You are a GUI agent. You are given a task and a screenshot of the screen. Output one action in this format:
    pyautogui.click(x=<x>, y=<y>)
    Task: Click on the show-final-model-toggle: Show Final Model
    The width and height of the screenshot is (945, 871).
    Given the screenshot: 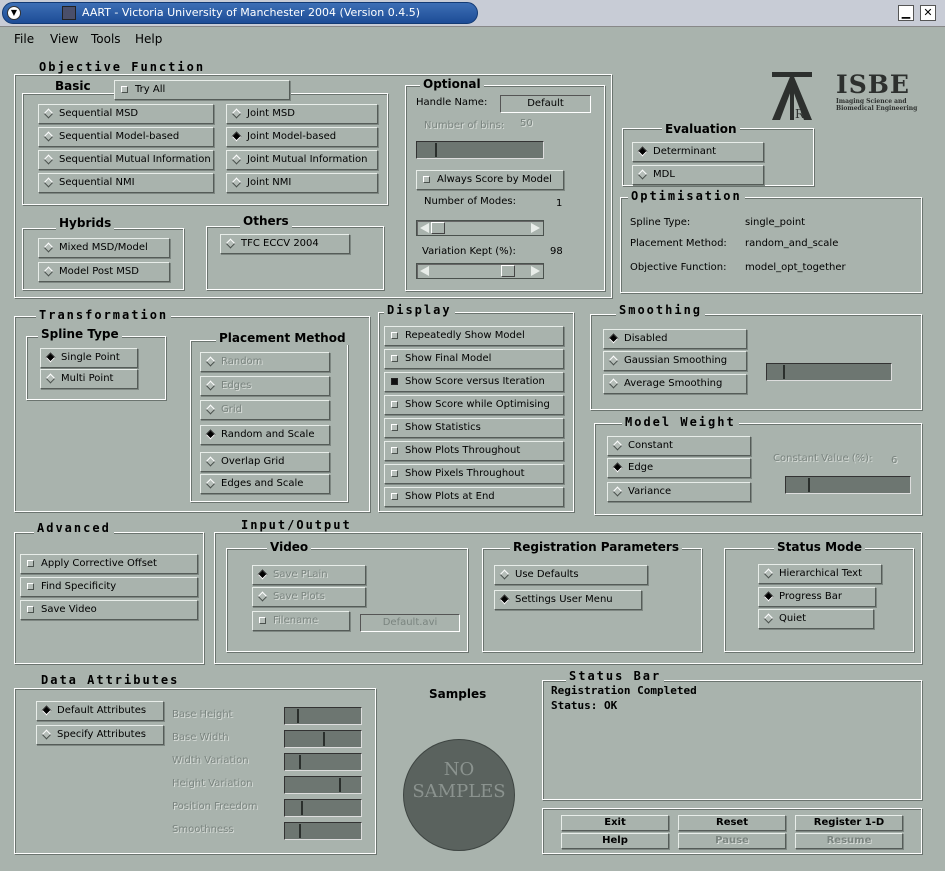 What is the action you would take?
    pyautogui.click(x=474, y=359)
    